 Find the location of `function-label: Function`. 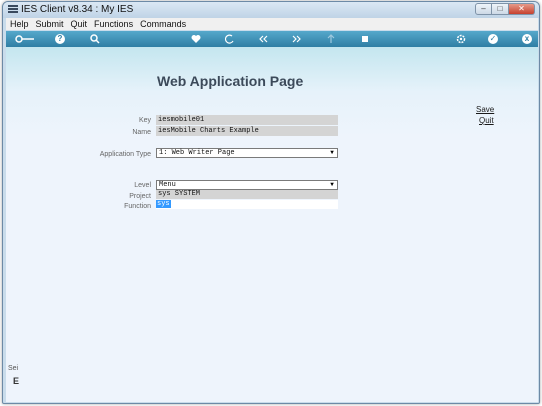

function-label: Function is located at coordinates (137, 206).